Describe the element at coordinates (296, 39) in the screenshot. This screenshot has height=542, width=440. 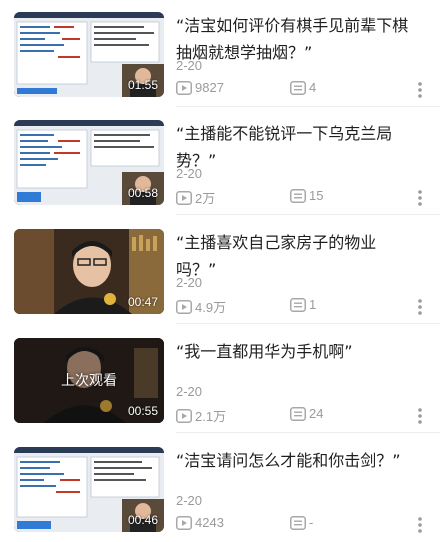
I see `video-title: “洁宝如何评价有棋手见前辈下棋抽烟就想学抽烟？”` at that location.